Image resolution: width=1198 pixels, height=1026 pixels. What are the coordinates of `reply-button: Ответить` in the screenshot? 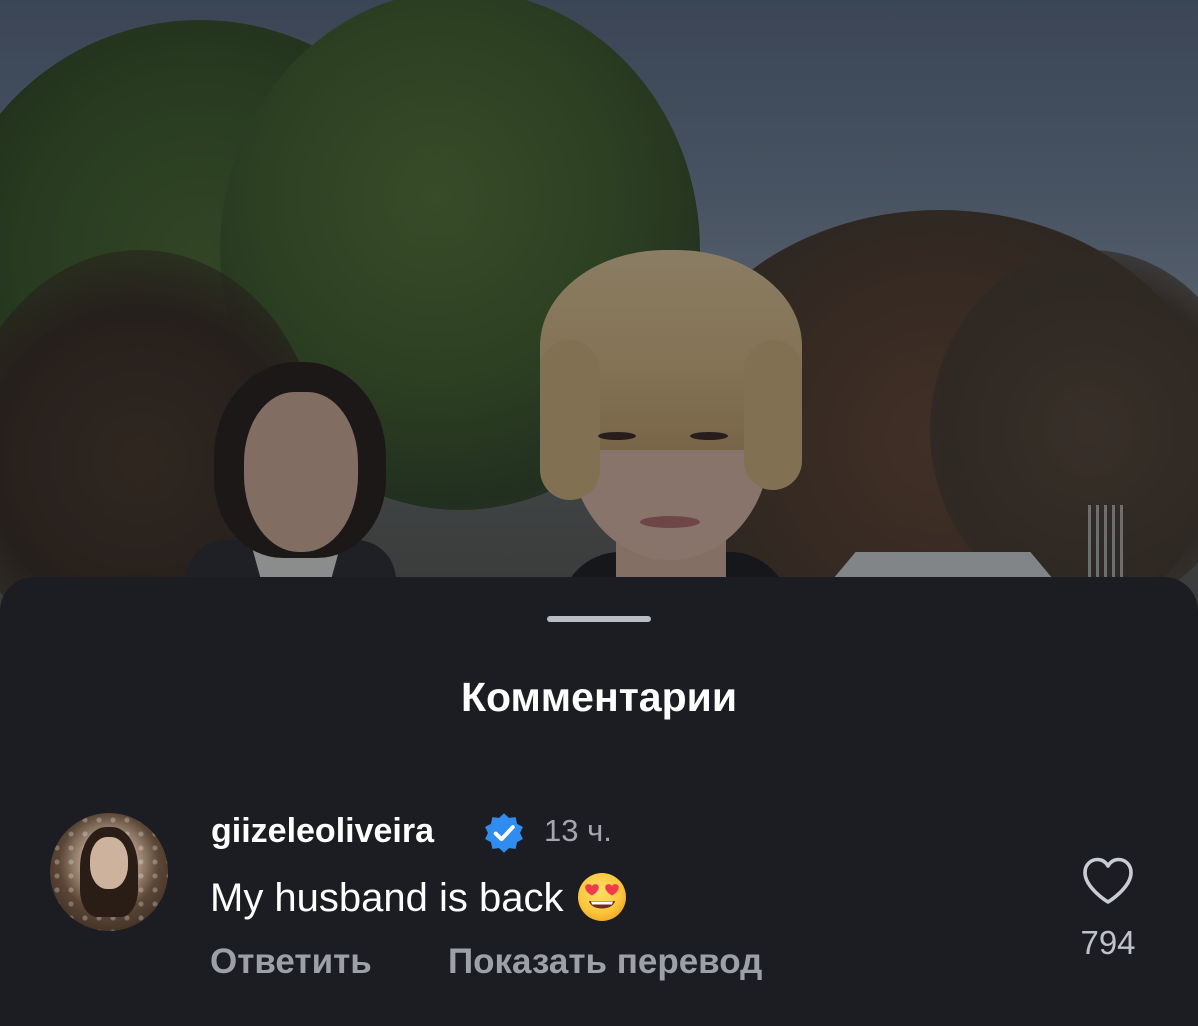 It's located at (291, 962).